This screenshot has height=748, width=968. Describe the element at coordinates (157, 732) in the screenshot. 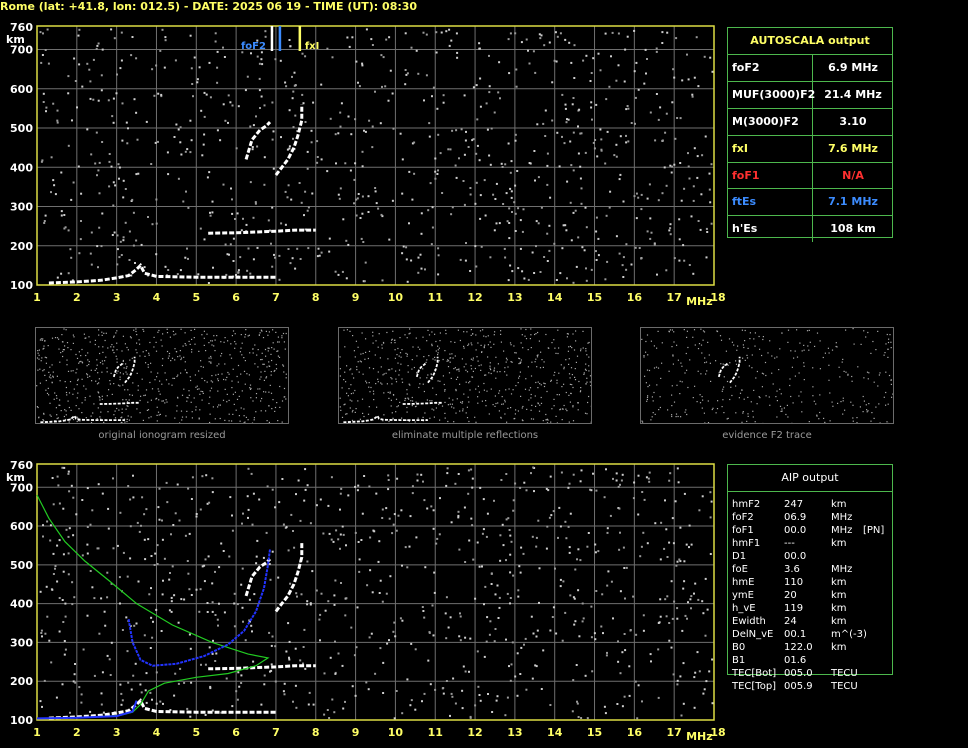

I see `x-tick-label: 4` at that location.